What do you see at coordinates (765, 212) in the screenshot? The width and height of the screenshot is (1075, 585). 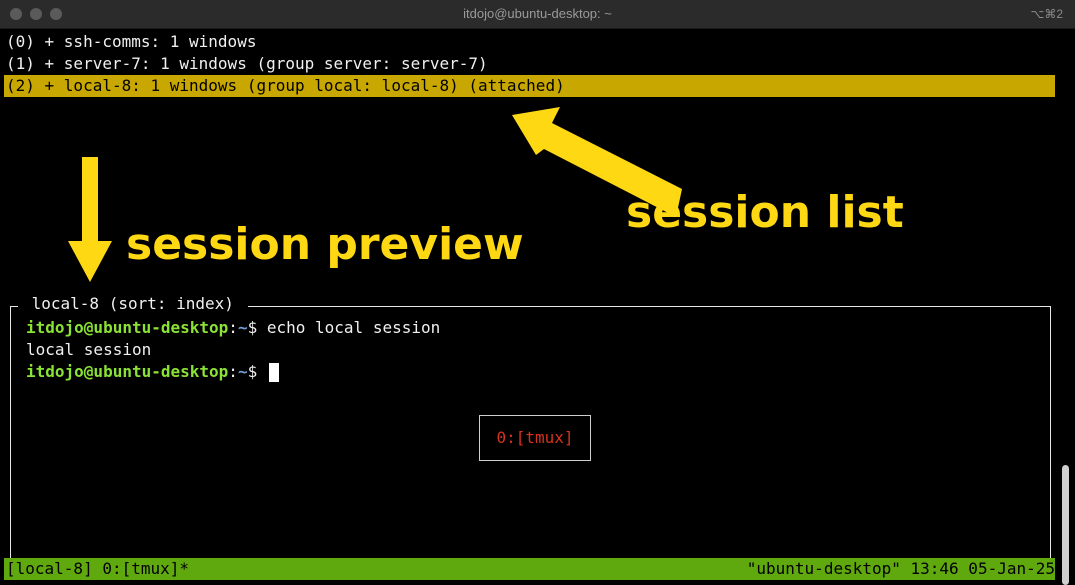 I see `session-list-annotation: session list` at bounding box center [765, 212].